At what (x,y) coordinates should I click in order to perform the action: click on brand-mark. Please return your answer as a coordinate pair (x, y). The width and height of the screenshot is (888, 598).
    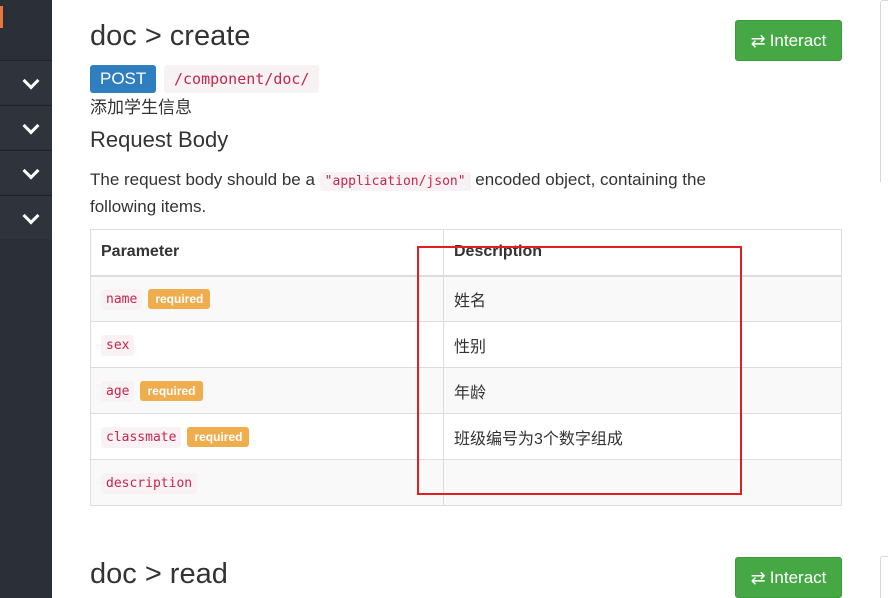
    Looking at the image, I should click on (1, 17).